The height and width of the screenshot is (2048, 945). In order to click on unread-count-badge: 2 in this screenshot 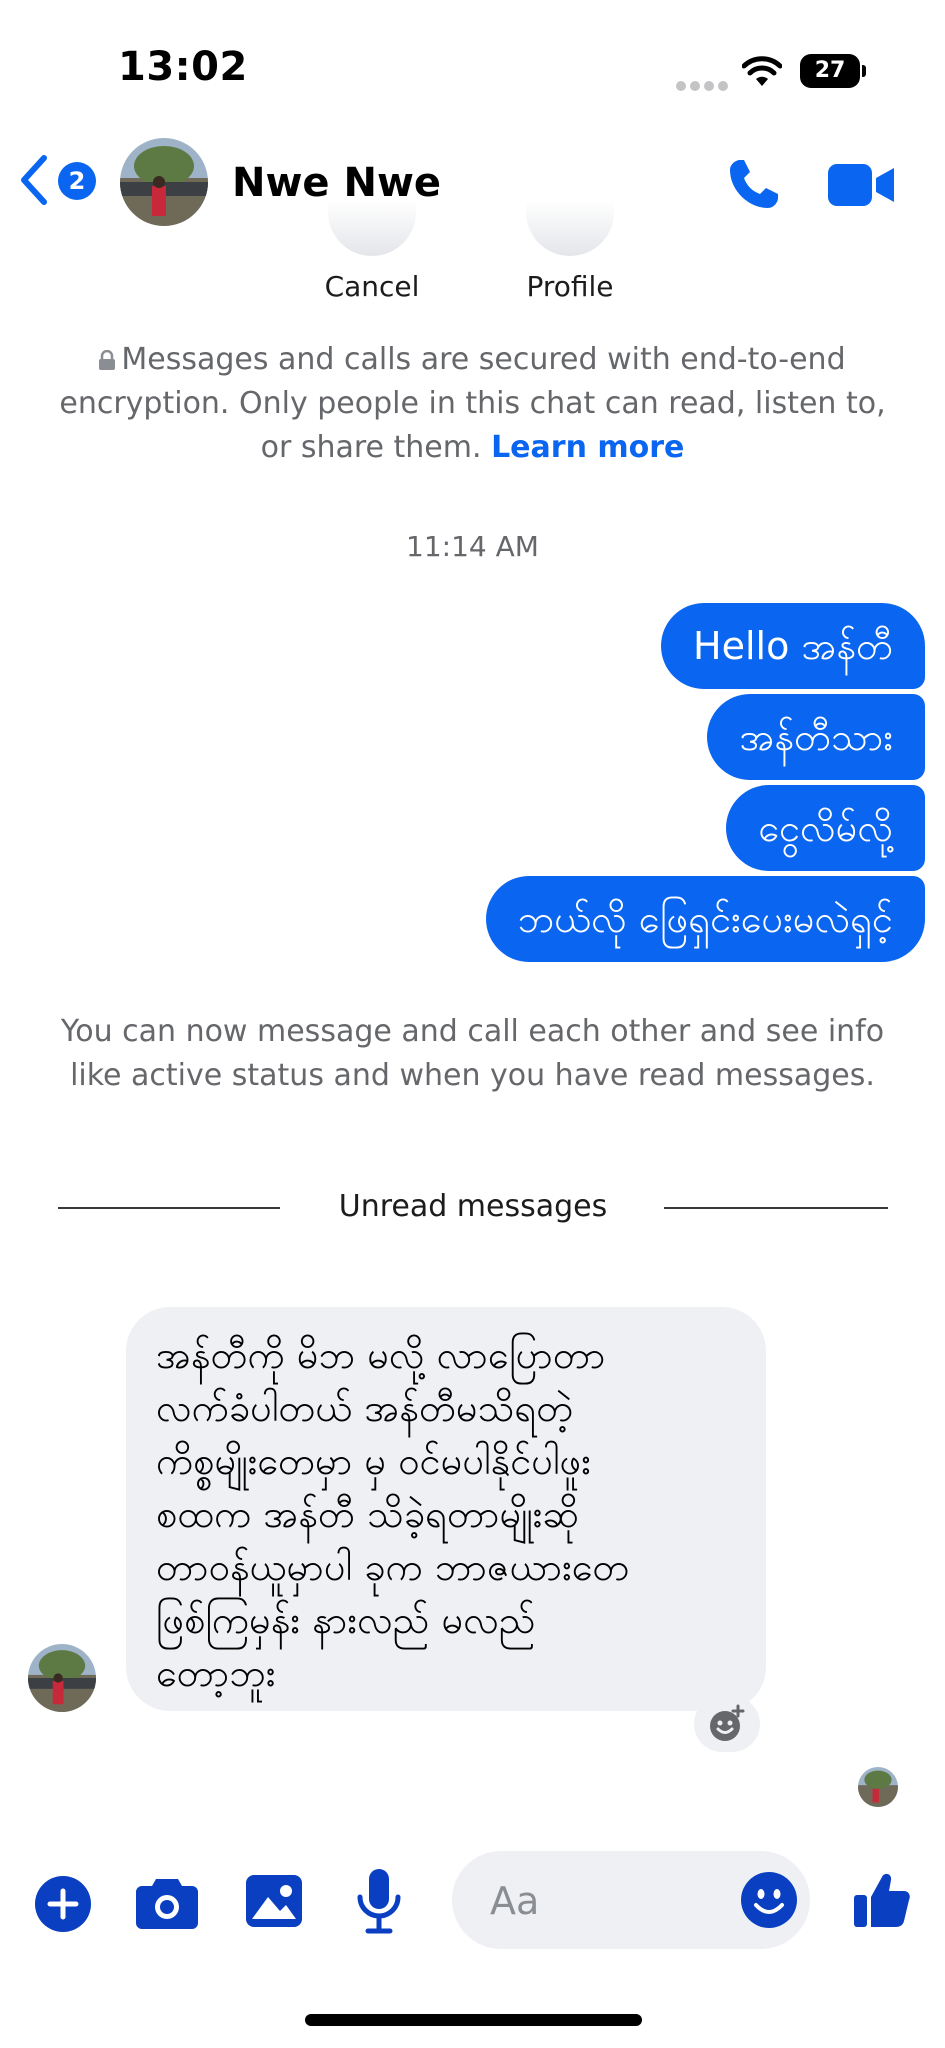, I will do `click(77, 181)`.